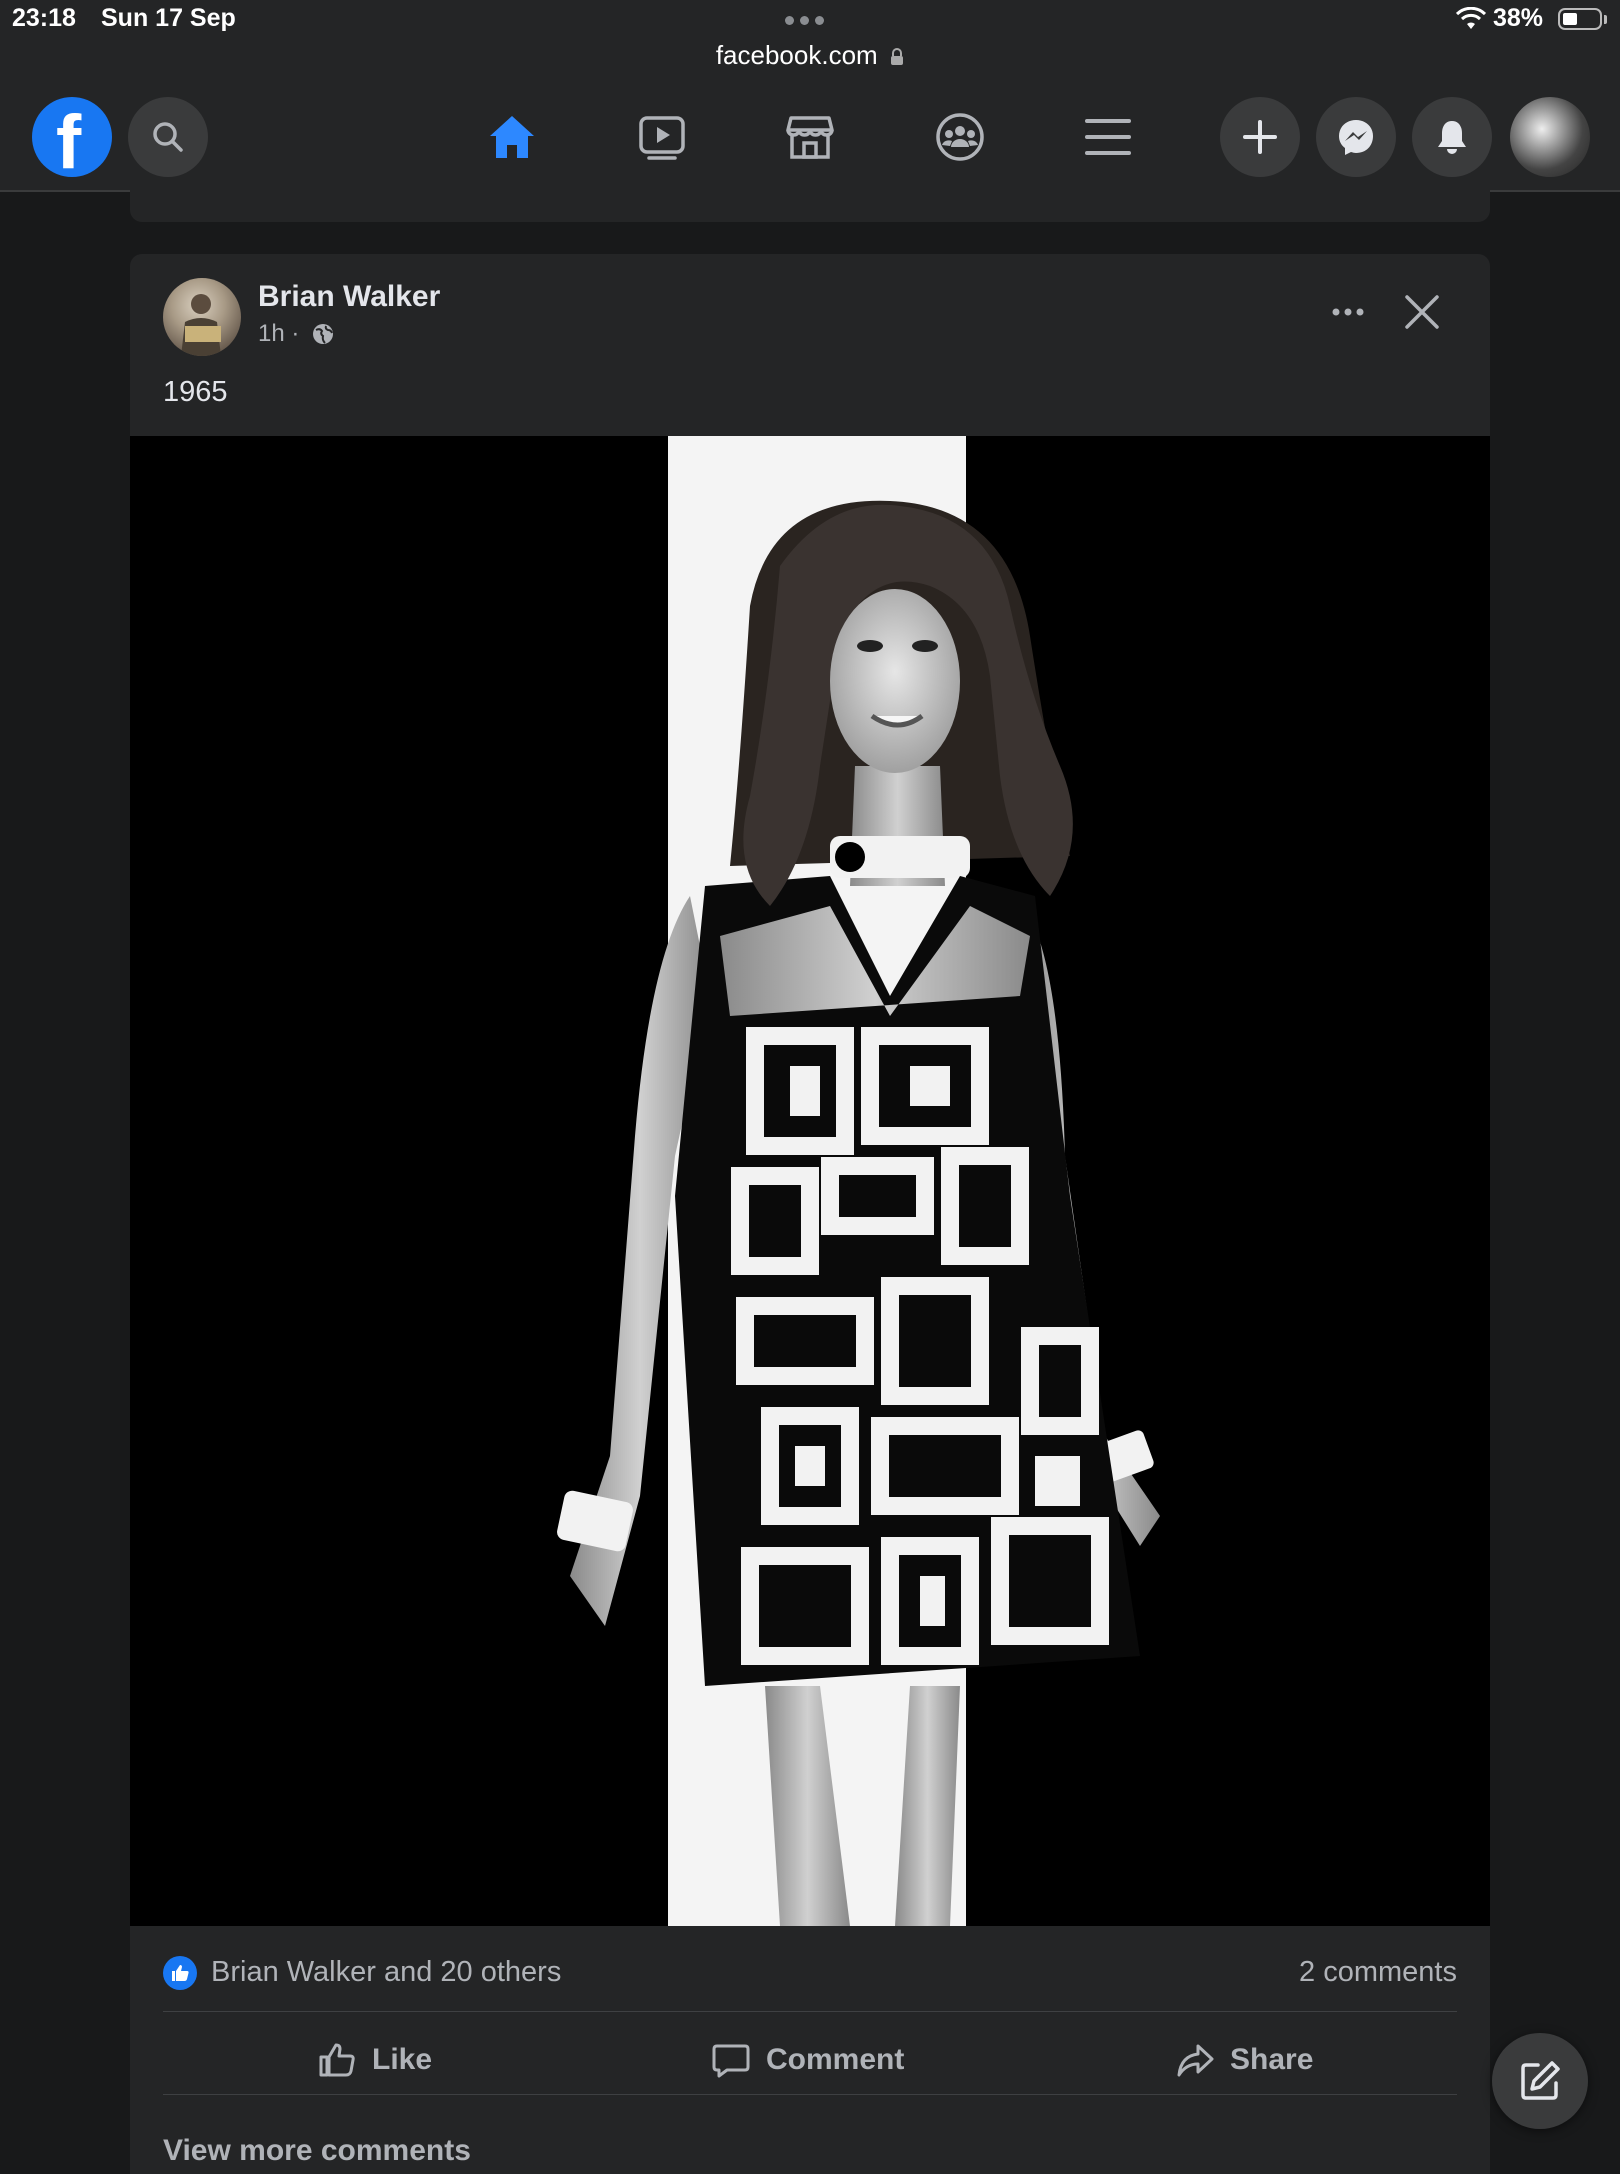 This screenshot has width=1620, height=2174. I want to click on create-button, so click(1260, 137).